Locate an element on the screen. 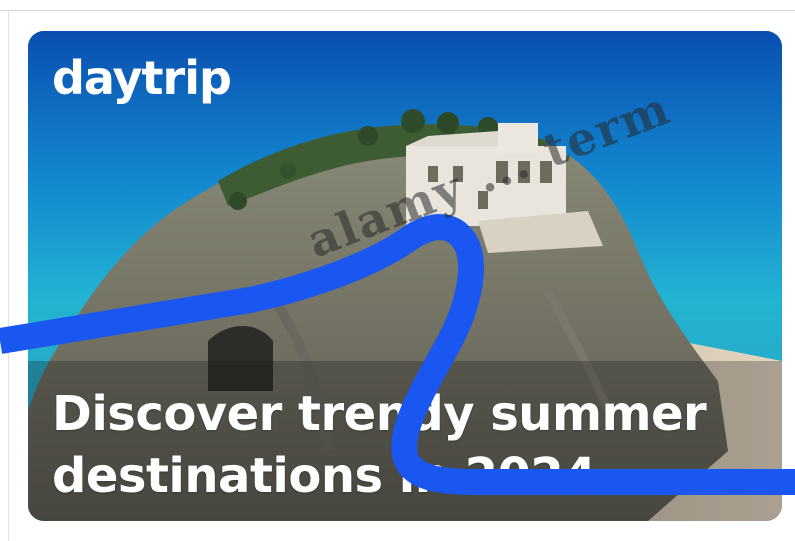 This screenshot has width=795, height=541. frame-divider-top is located at coordinates (397, 10).